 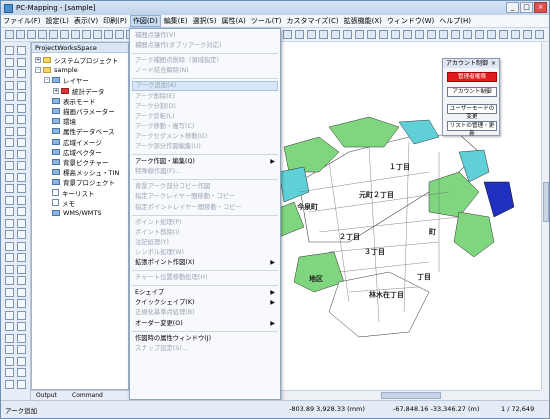 What do you see at coordinates (526, 7) in the screenshot?
I see `maximize-button: □` at bounding box center [526, 7].